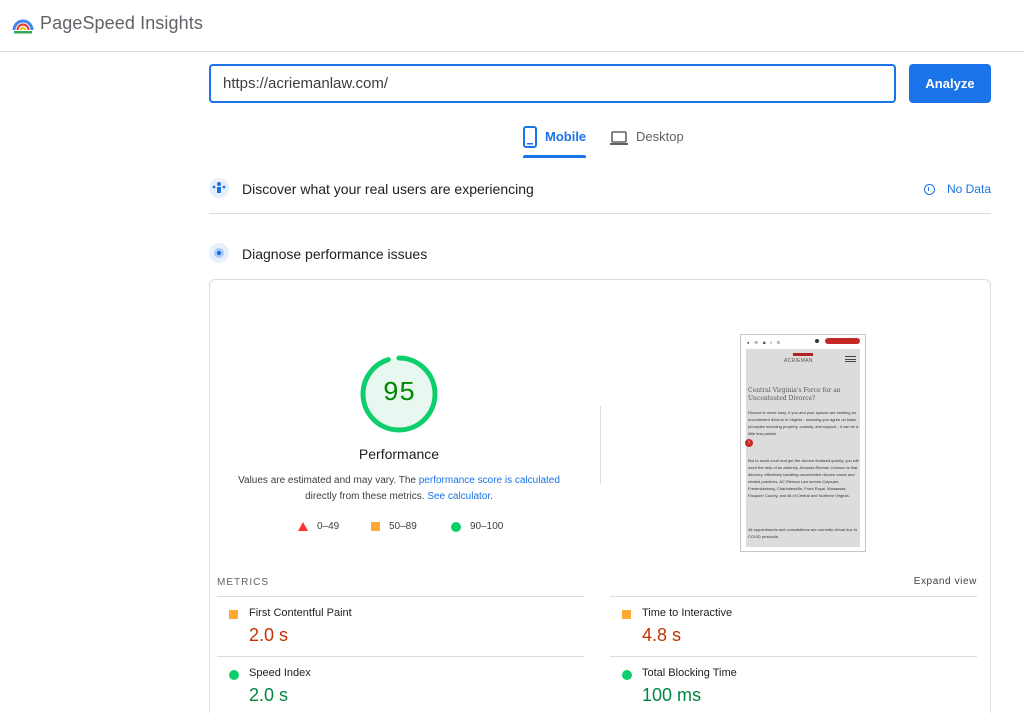 Image resolution: width=1024 pixels, height=713 pixels. I want to click on metric-total-blocking-time: Total Blocking Time 100 ms, so click(793, 684).